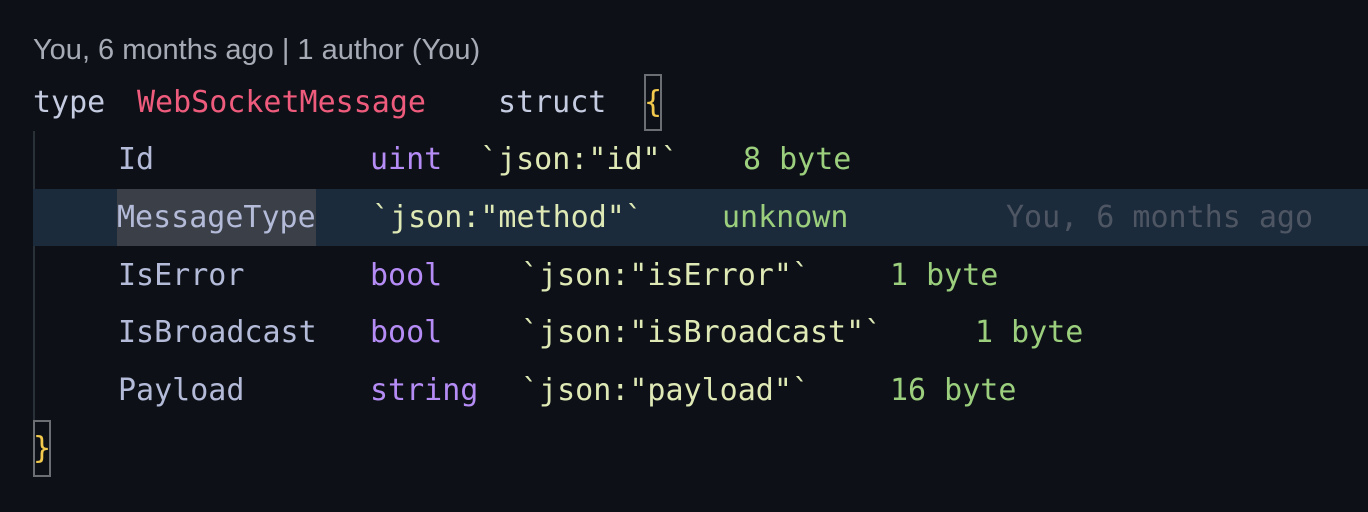  I want to click on code-line-field-payload: Payload string `json:"payload"` 16 byte, so click(684, 390).